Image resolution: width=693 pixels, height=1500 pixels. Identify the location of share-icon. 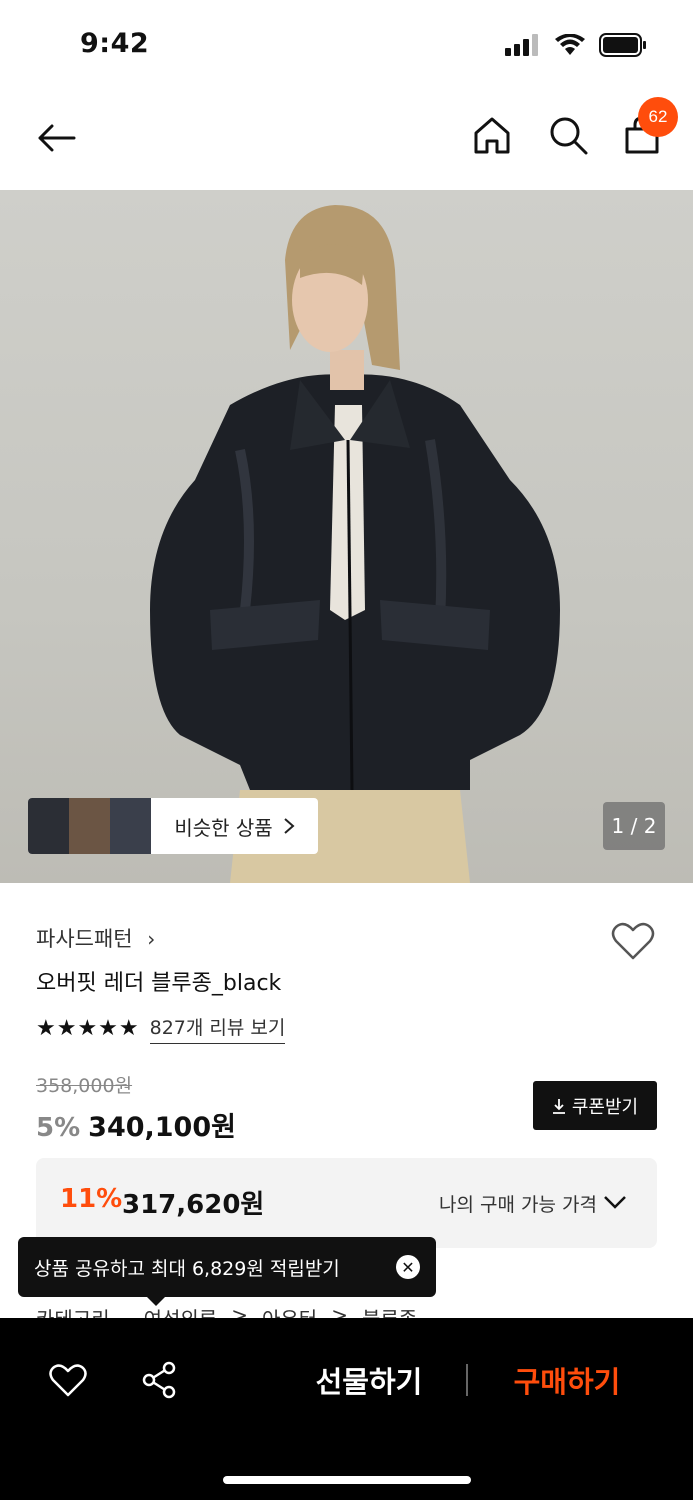
(160, 1380).